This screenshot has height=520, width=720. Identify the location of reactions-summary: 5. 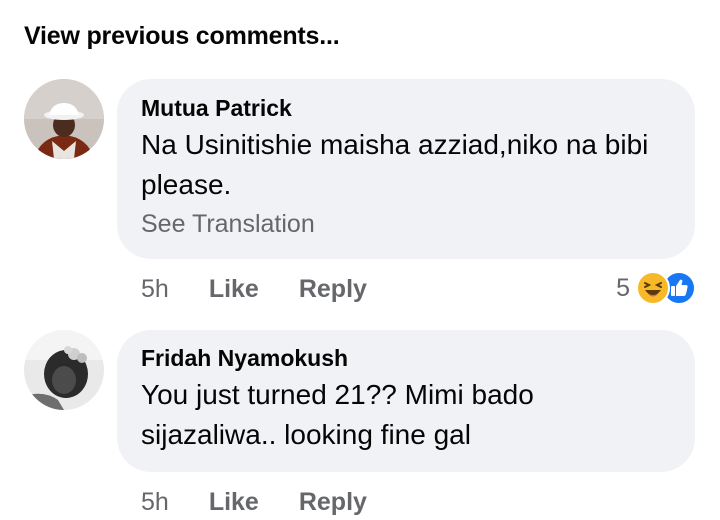
(656, 288).